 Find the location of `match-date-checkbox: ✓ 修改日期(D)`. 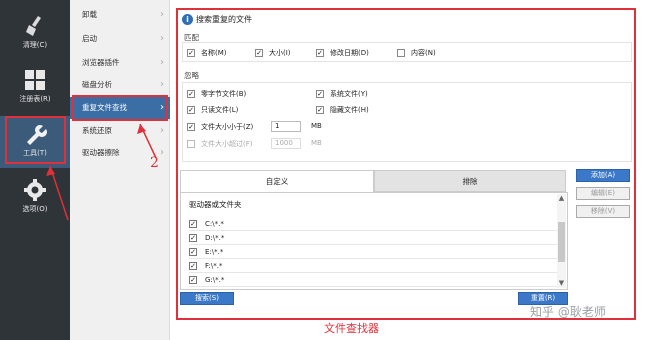

match-date-checkbox: ✓ 修改日期(D) is located at coordinates (342, 53).